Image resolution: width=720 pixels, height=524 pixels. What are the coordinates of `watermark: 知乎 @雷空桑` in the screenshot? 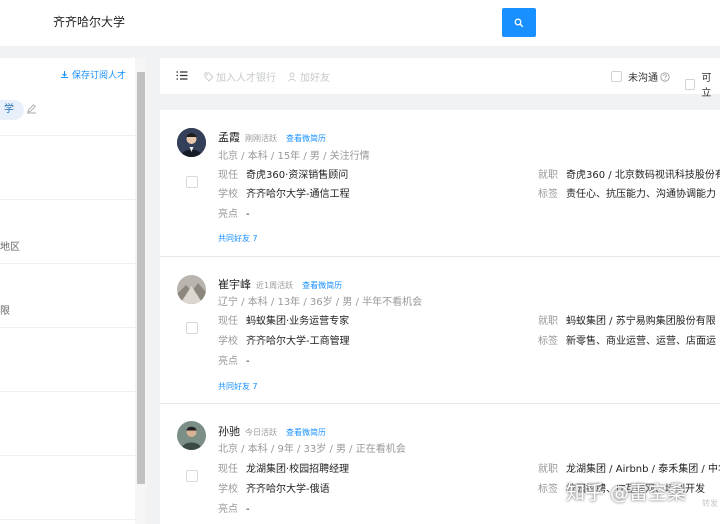 It's located at (626, 493).